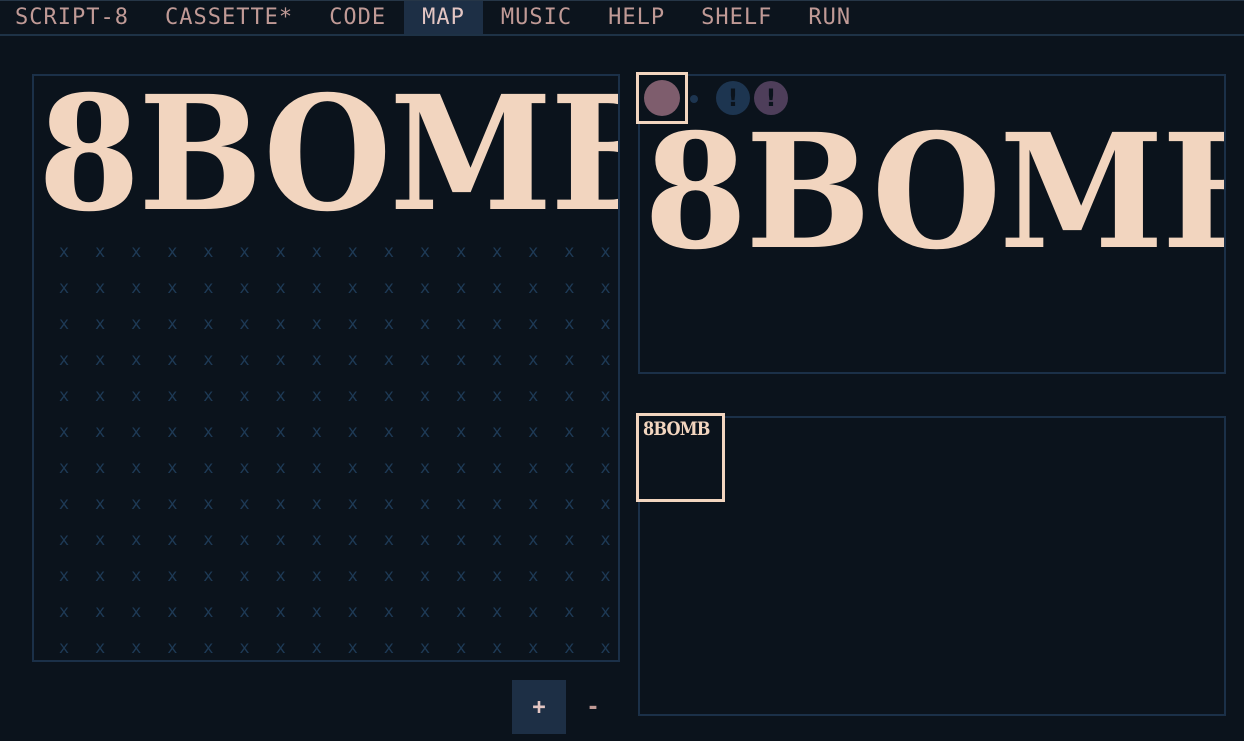  What do you see at coordinates (593, 707) in the screenshot?
I see `zoom-out-button: -` at bounding box center [593, 707].